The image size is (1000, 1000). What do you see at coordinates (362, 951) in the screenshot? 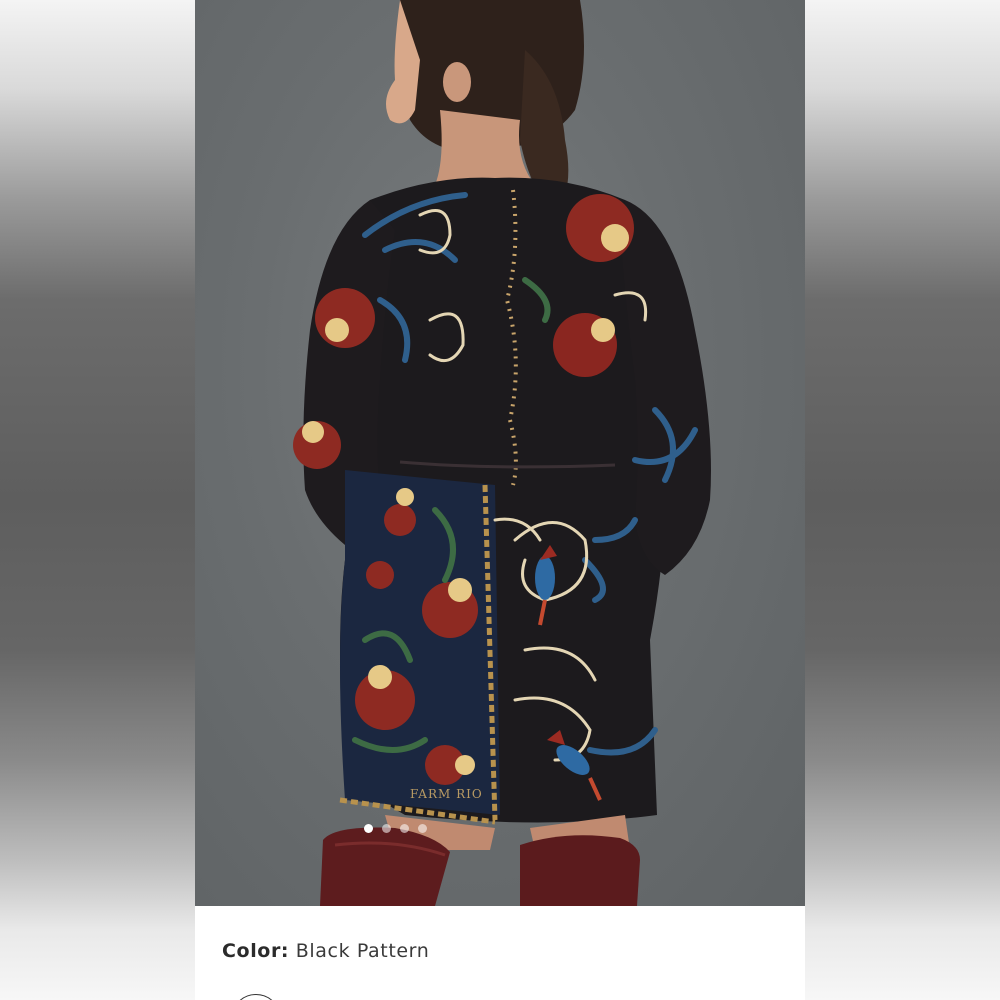
I see `color-value: Black Pattern` at bounding box center [362, 951].